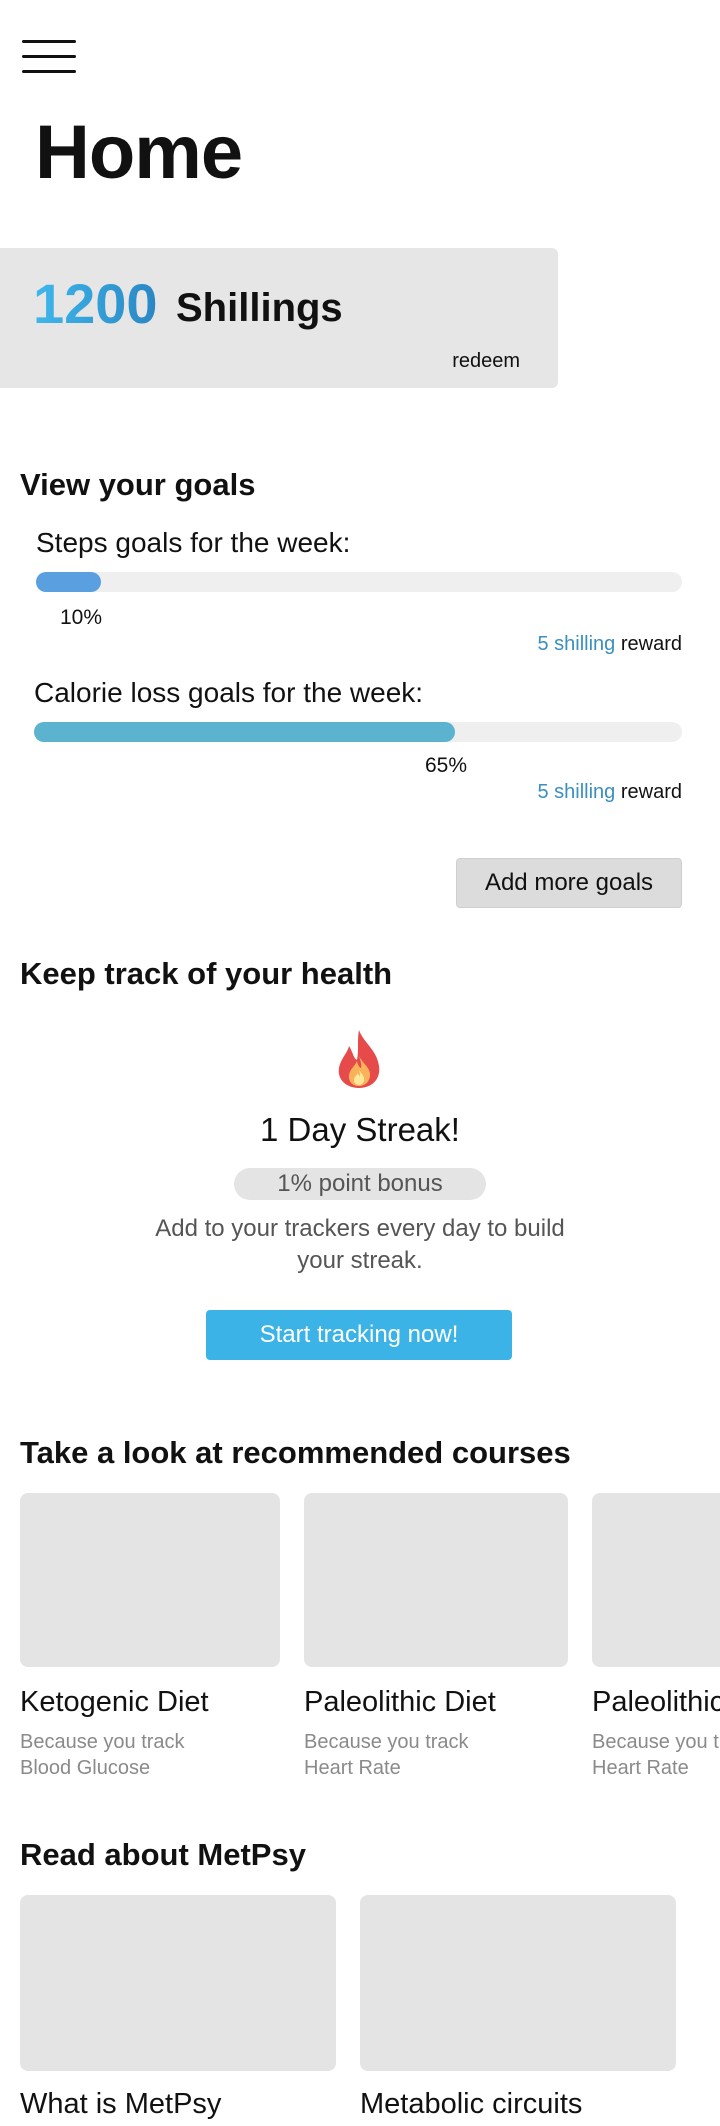 Image resolution: width=720 pixels, height=2126 pixels. Describe the element at coordinates (193, 542) in the screenshot. I see `goal-label: Steps goals for the week:` at that location.